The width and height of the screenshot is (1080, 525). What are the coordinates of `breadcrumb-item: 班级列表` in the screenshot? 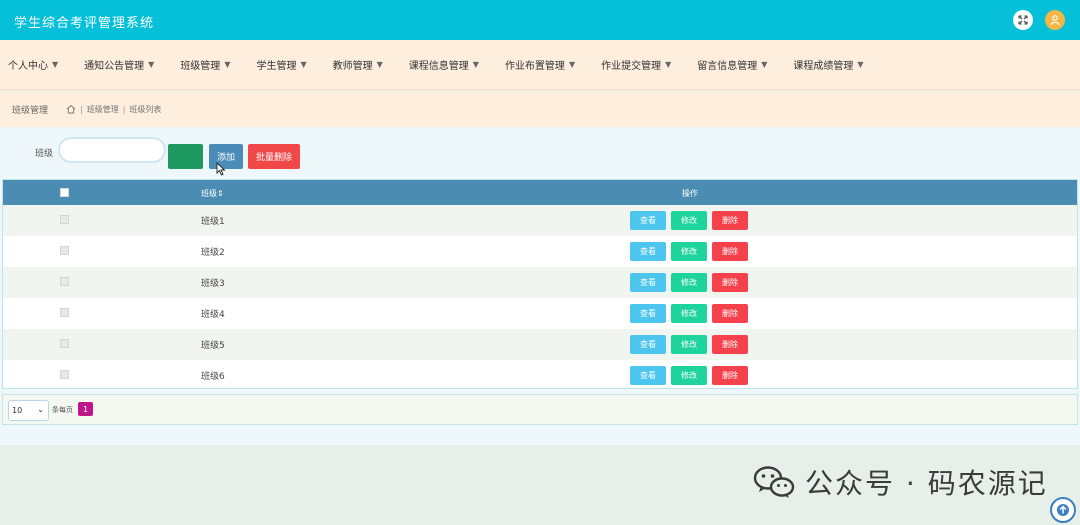 It's located at (145, 109).